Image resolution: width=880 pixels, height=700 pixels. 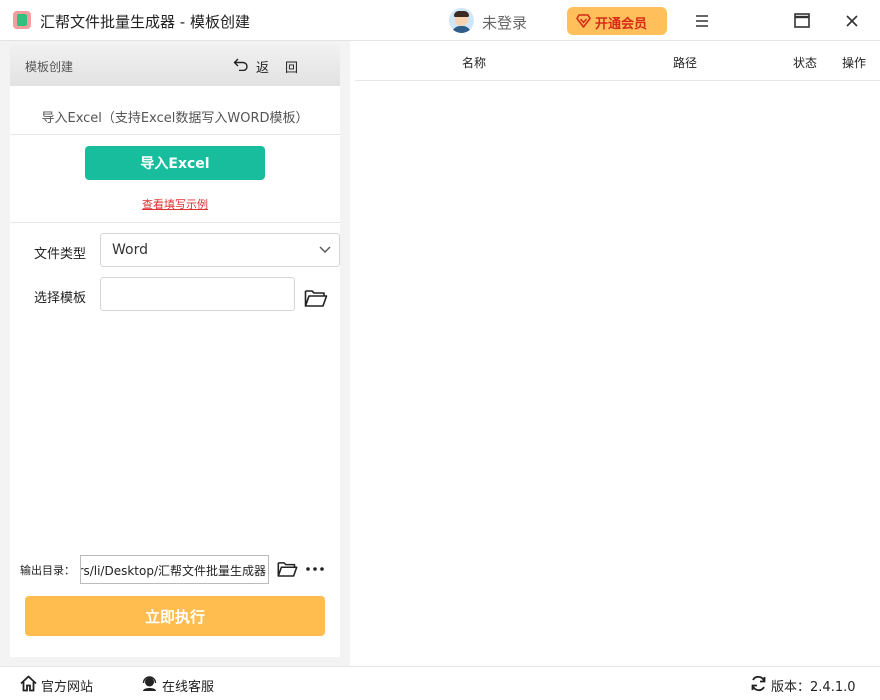 What do you see at coordinates (60, 254) in the screenshot?
I see `file-type-label: 文件类型` at bounding box center [60, 254].